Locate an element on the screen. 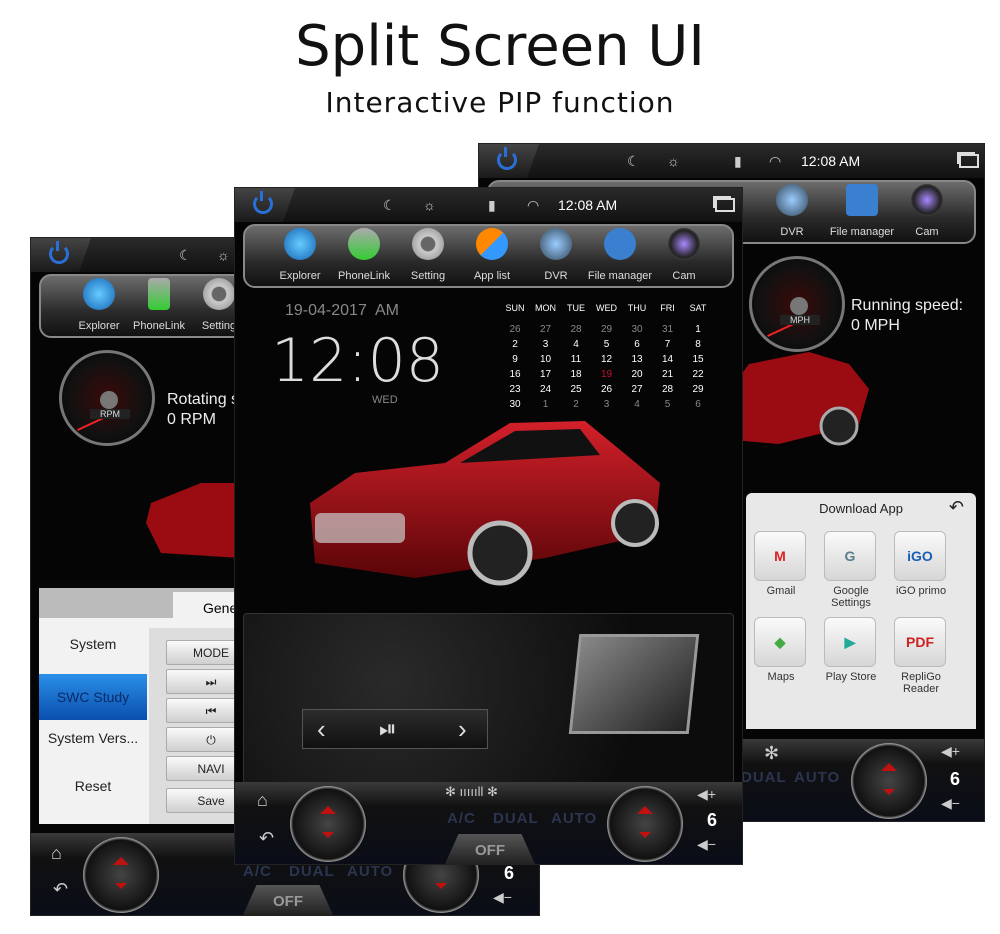 Image resolution: width=1000 pixels, height=934 pixels. calendar-day: 12 is located at coordinates (607, 359).